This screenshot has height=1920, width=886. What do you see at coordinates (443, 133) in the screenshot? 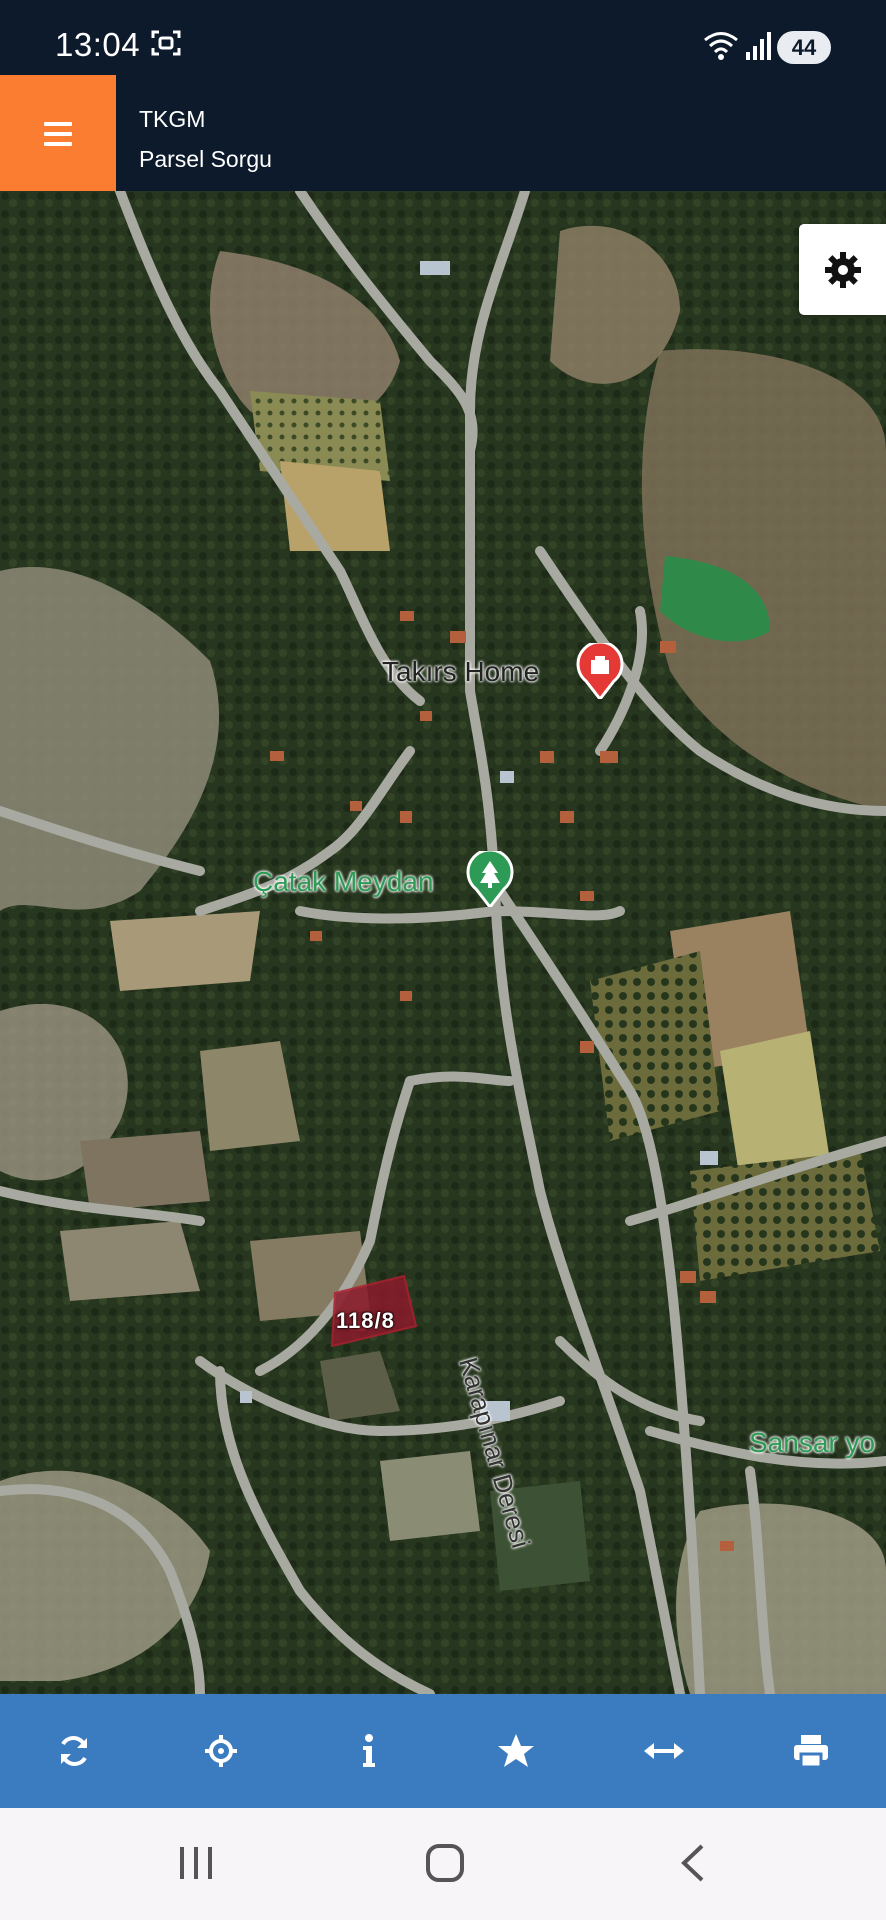
I see `app-bar: TKGM Parsel Sorgu` at bounding box center [443, 133].